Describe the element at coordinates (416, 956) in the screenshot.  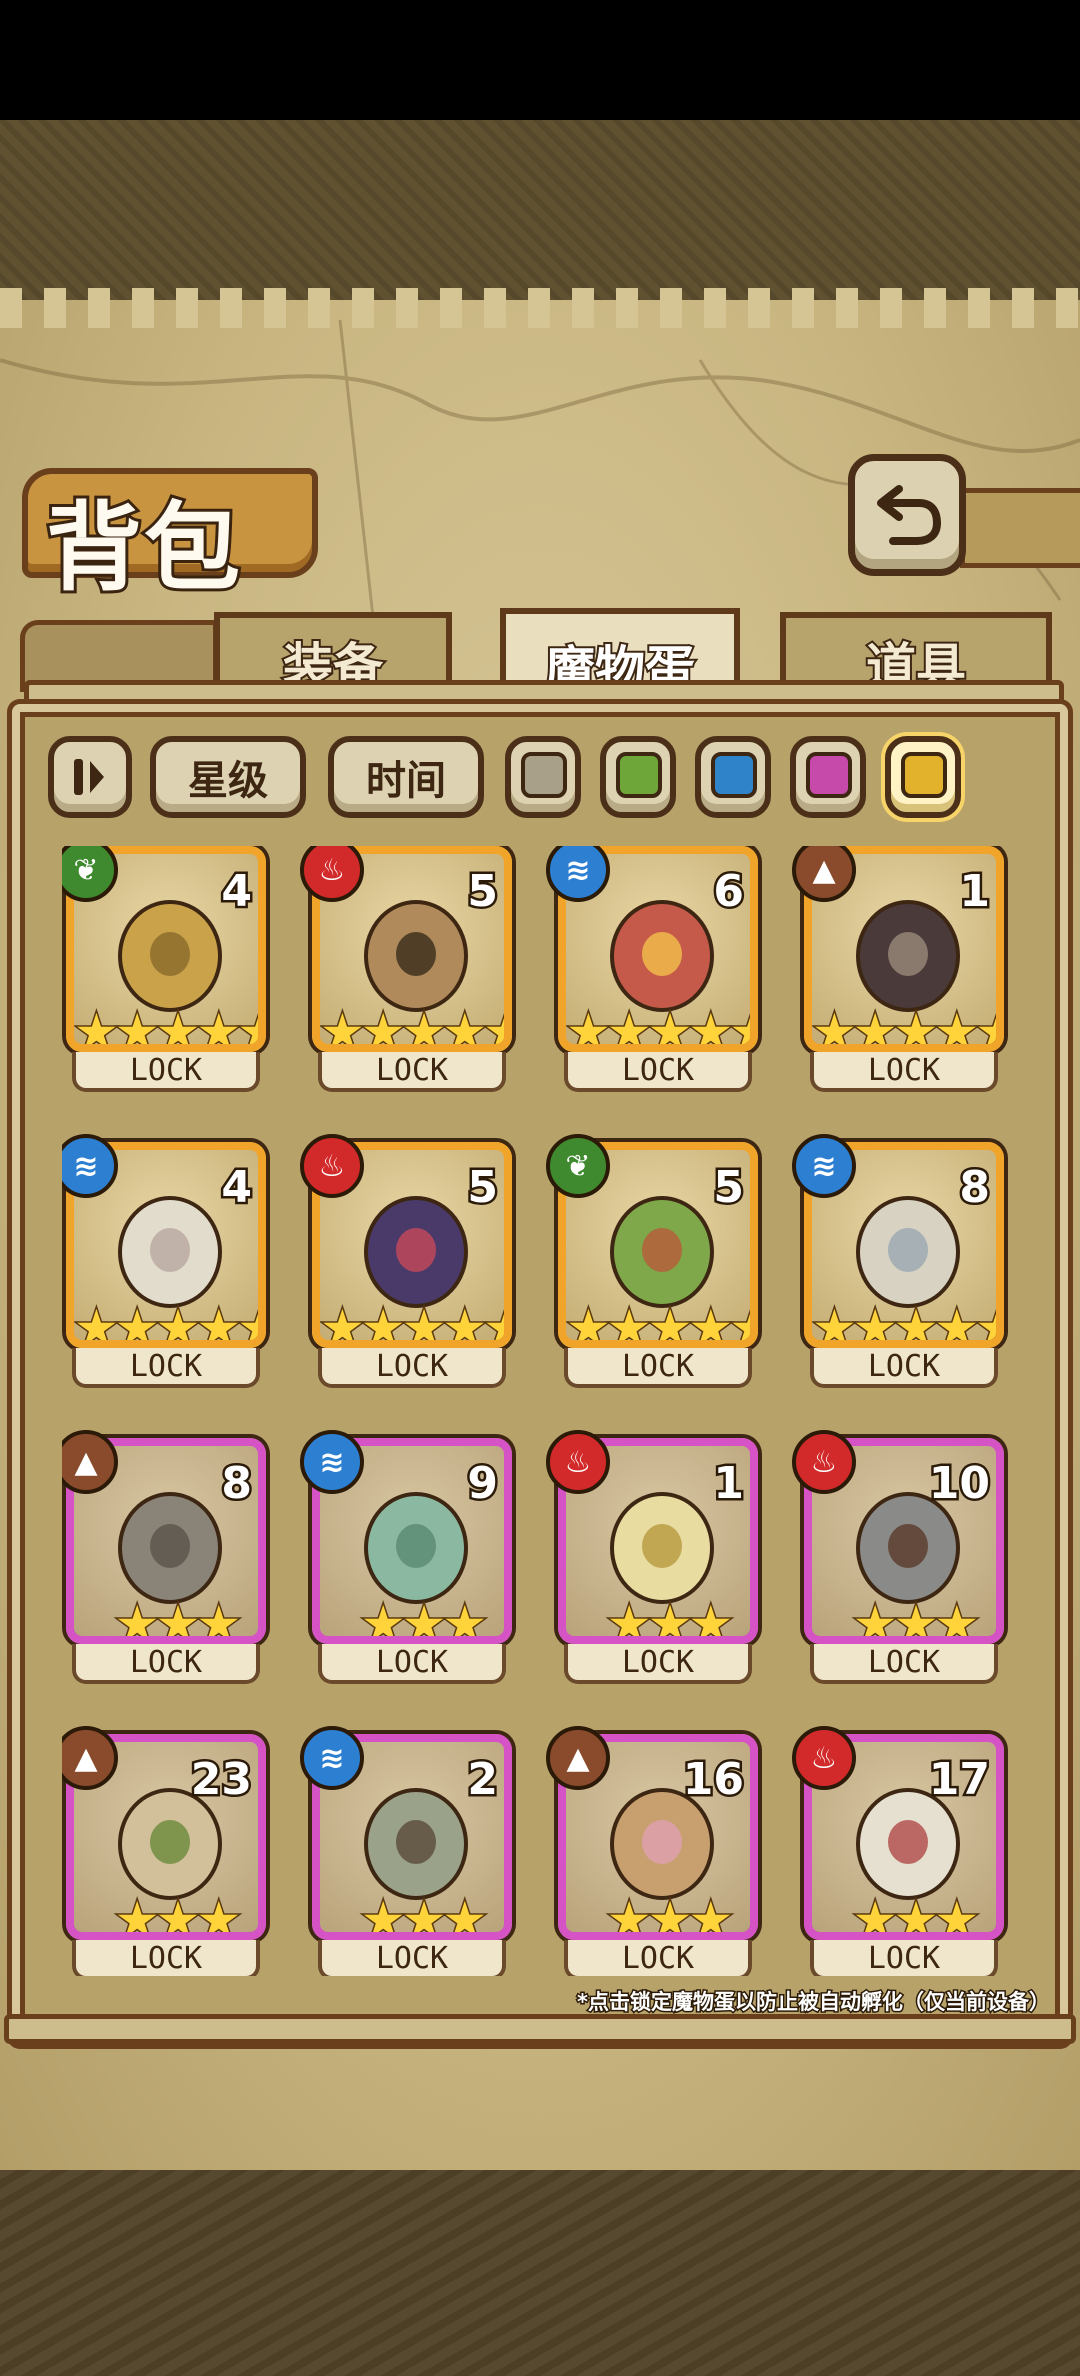
I see `crowned-egg-icon` at that location.